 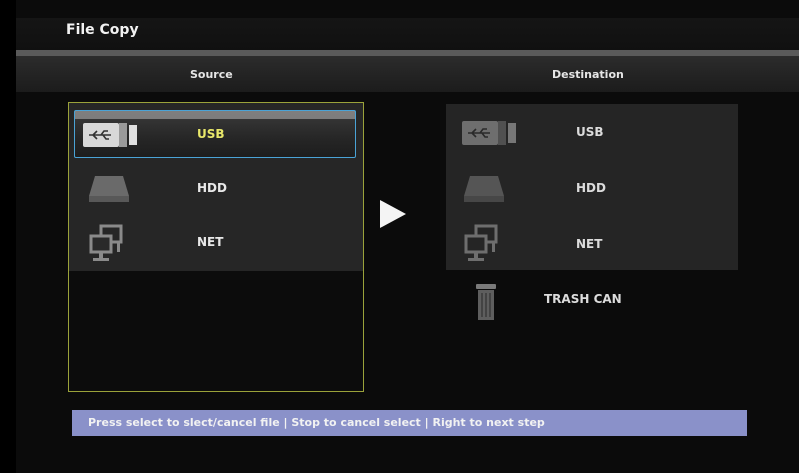 I want to click on page-title: File Copy, so click(x=102, y=30).